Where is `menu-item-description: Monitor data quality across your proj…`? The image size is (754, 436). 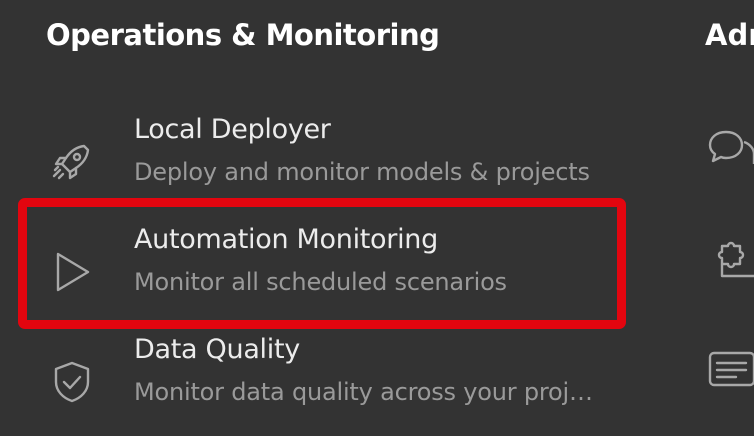 menu-item-description: Monitor data quality across your proj… is located at coordinates (363, 392).